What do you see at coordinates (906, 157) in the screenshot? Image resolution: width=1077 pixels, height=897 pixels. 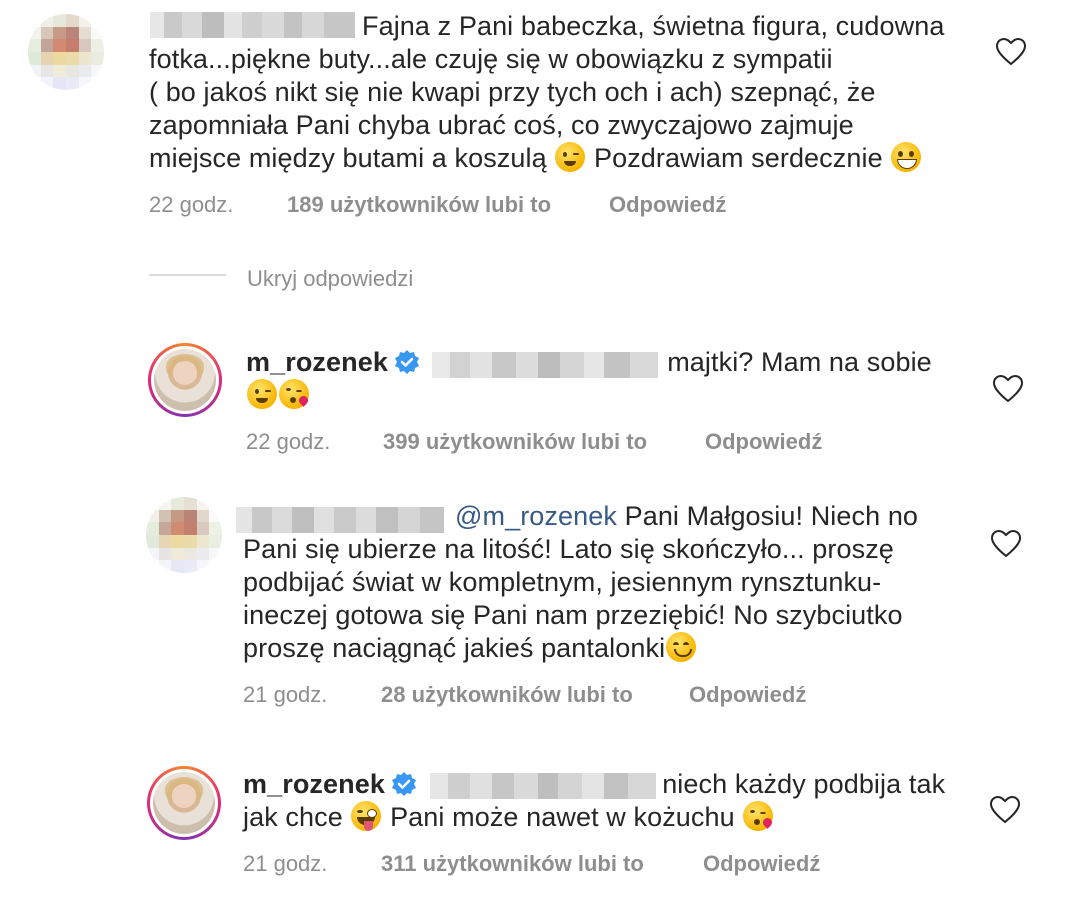 I see `grin-emoji-icon` at bounding box center [906, 157].